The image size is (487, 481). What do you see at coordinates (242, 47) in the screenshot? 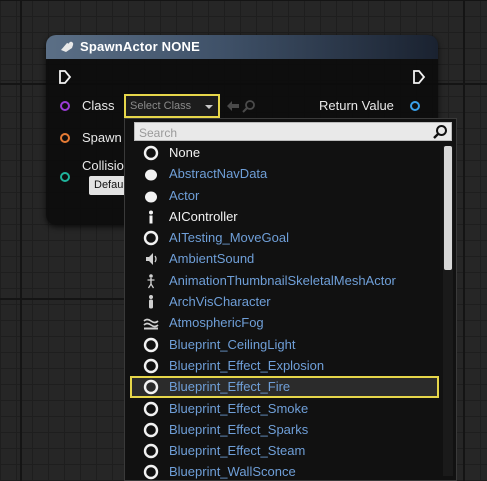
I see `node-header: SpawnActor NONE` at bounding box center [242, 47].